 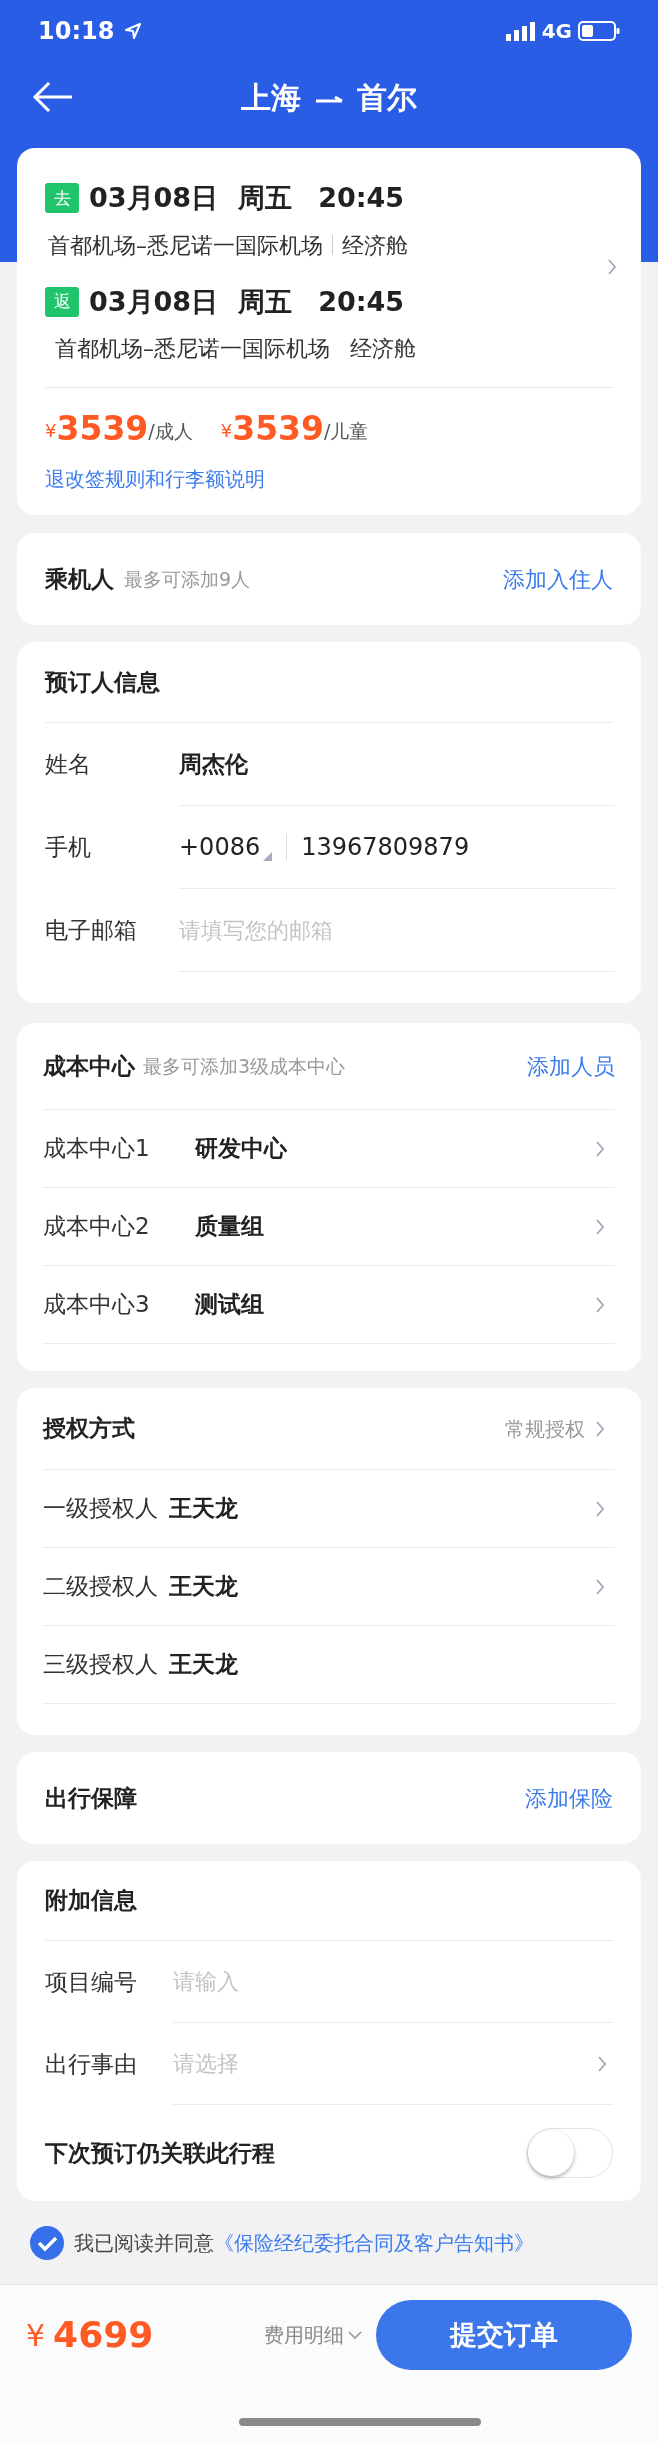 I want to click on row-value: 研发中心, so click(x=241, y=1149).